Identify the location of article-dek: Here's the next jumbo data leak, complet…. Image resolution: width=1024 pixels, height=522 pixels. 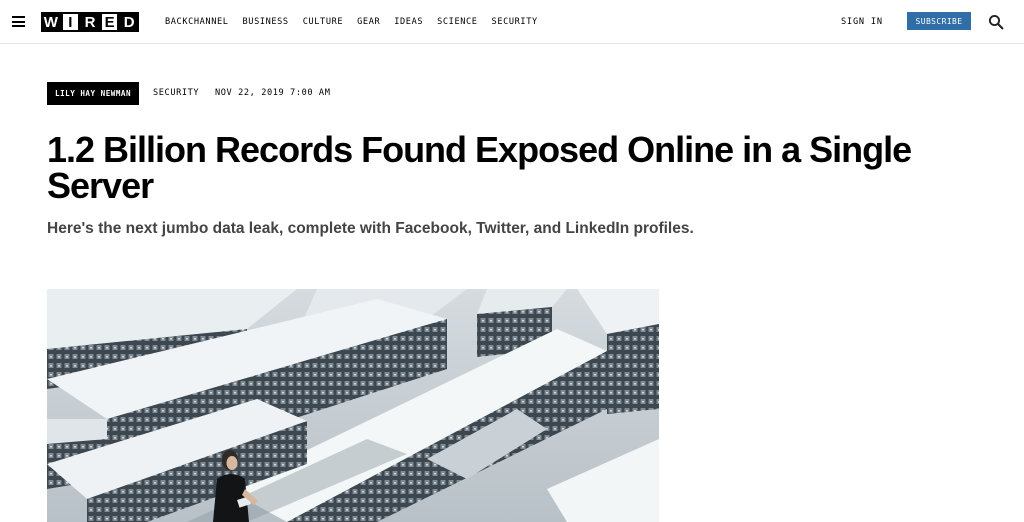
(370, 228).